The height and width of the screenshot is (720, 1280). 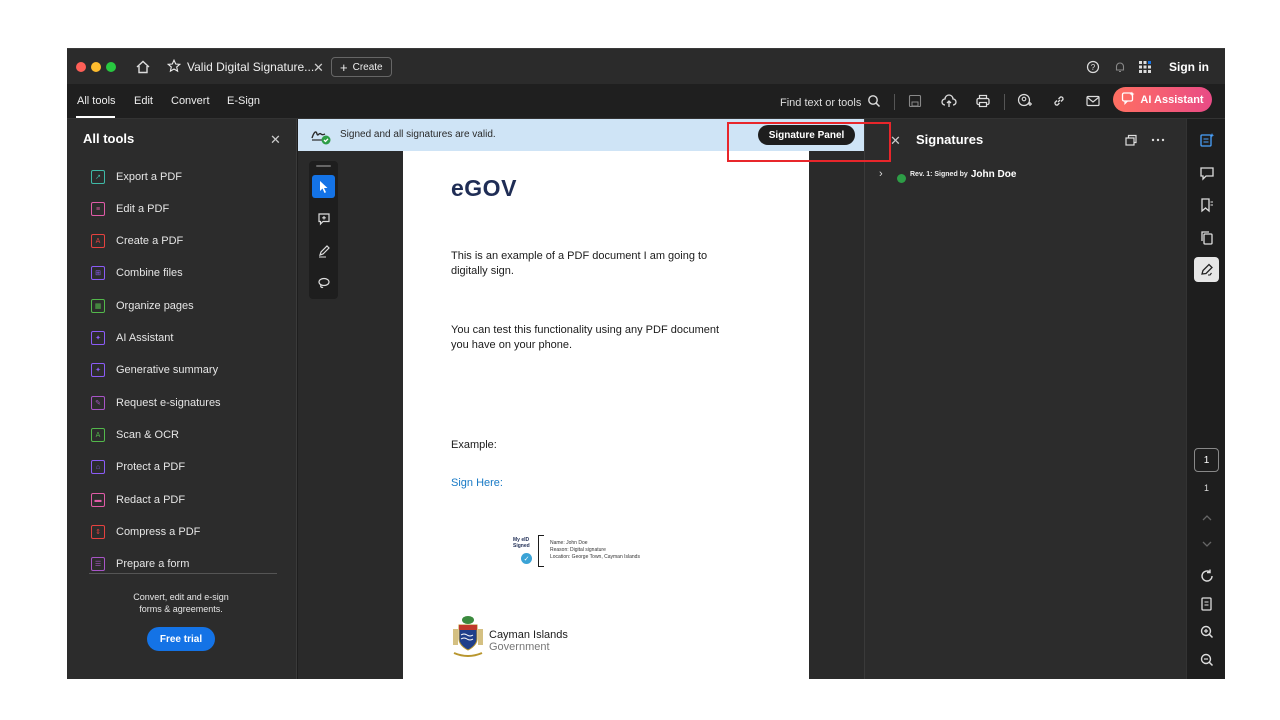 What do you see at coordinates (950, 139) in the screenshot?
I see `signatures-title: Signatures` at bounding box center [950, 139].